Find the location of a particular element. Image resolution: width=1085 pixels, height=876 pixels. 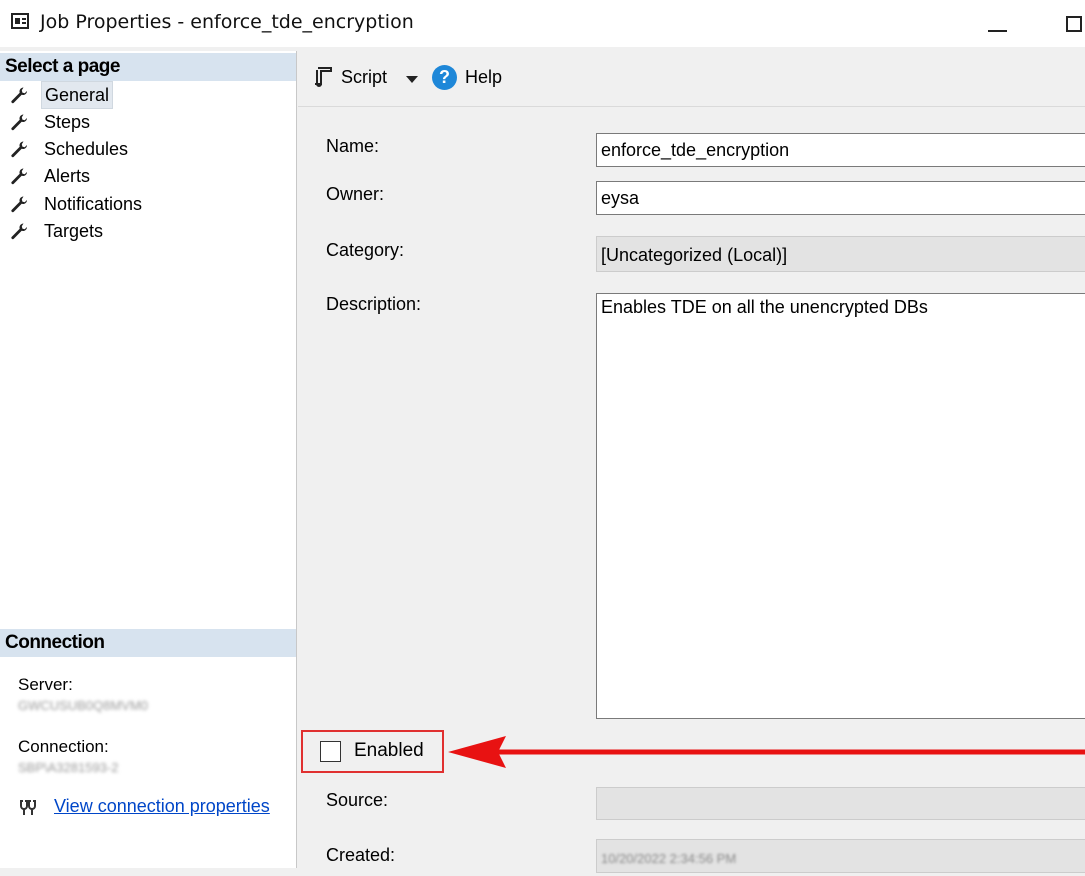

connection-plug-icon is located at coordinates (28, 807).